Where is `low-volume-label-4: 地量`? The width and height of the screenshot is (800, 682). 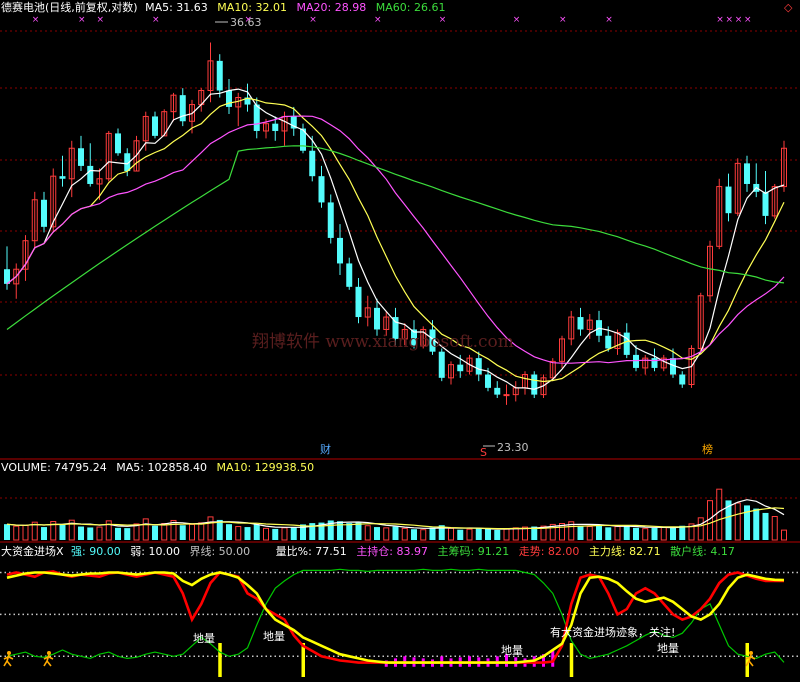
low-volume-label-4: 地量 is located at coordinates (668, 648).